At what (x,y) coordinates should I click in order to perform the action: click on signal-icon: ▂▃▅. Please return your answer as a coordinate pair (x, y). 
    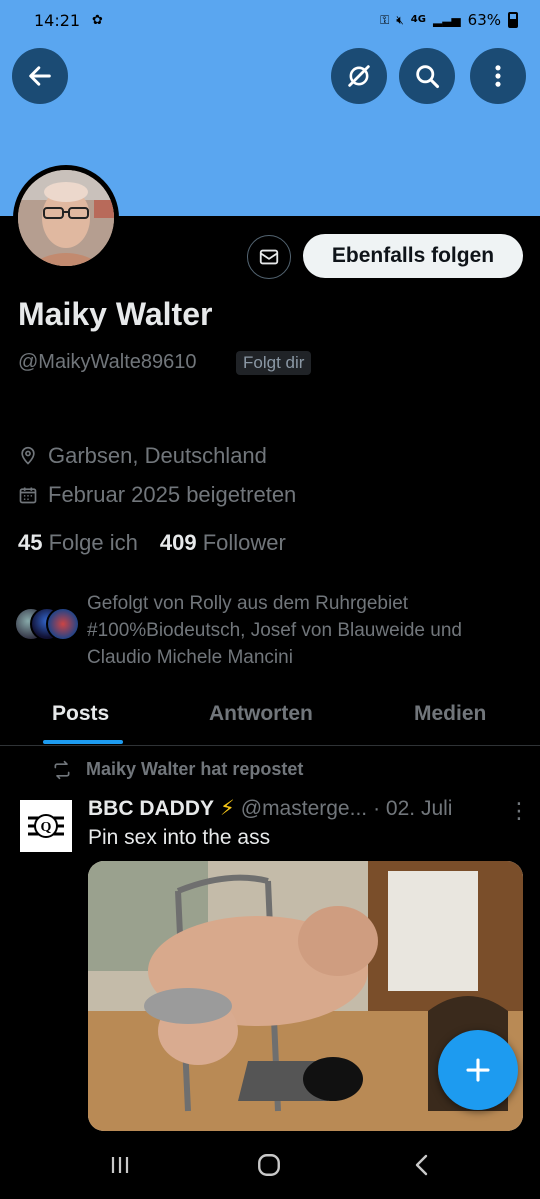
    Looking at the image, I should click on (446, 20).